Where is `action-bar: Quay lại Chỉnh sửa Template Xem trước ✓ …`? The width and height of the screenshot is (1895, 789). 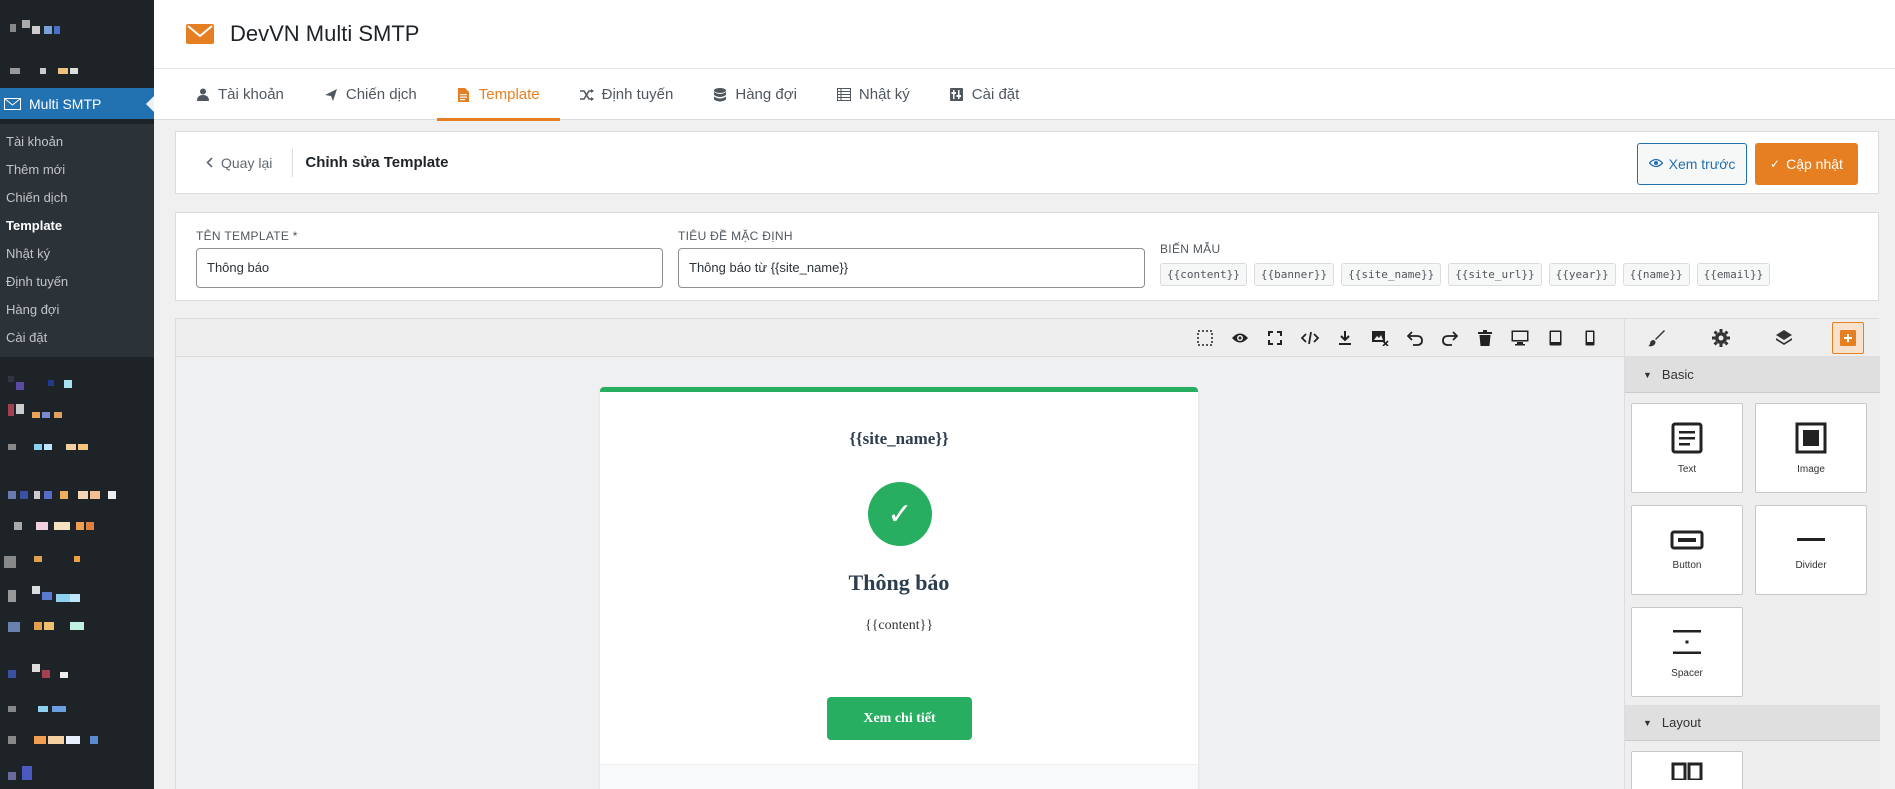
action-bar: Quay lại Chỉnh sửa Template Xem trước ✓ … is located at coordinates (1027, 162).